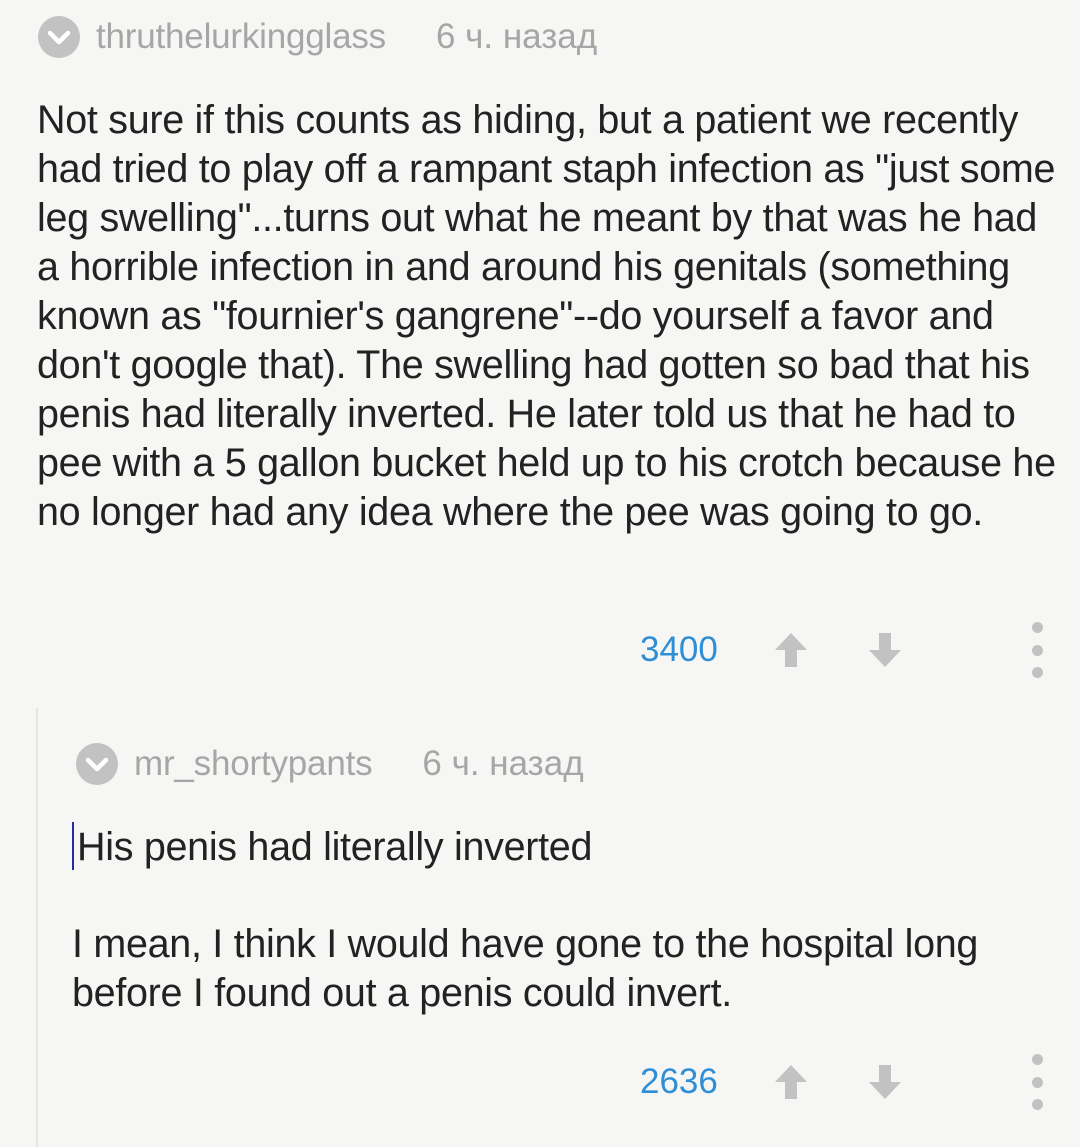 Image resolution: width=1080 pixels, height=1147 pixels. I want to click on text-cursor, so click(73, 846).